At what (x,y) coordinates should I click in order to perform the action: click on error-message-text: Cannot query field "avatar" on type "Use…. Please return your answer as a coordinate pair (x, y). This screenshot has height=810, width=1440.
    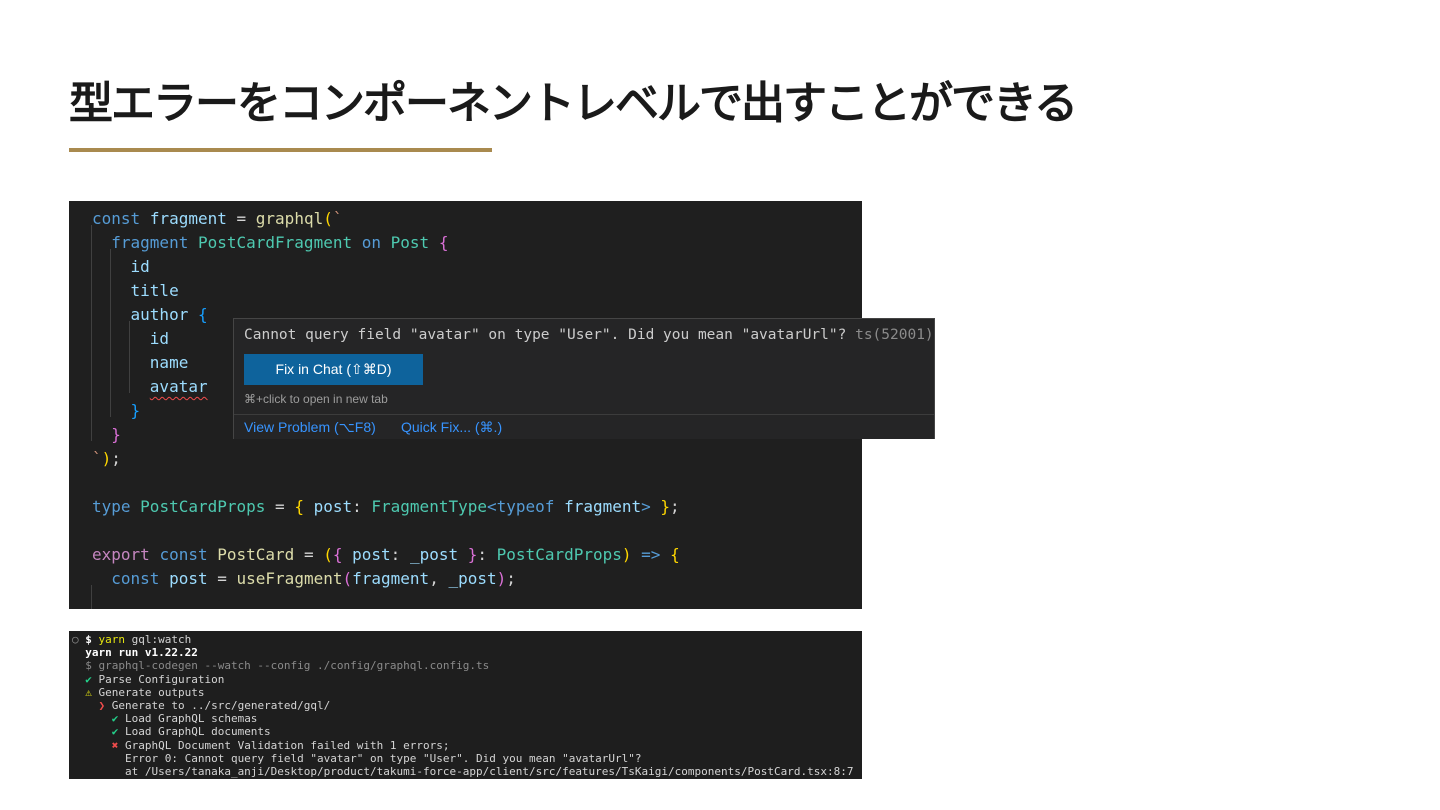
    Looking at the image, I should click on (545, 335).